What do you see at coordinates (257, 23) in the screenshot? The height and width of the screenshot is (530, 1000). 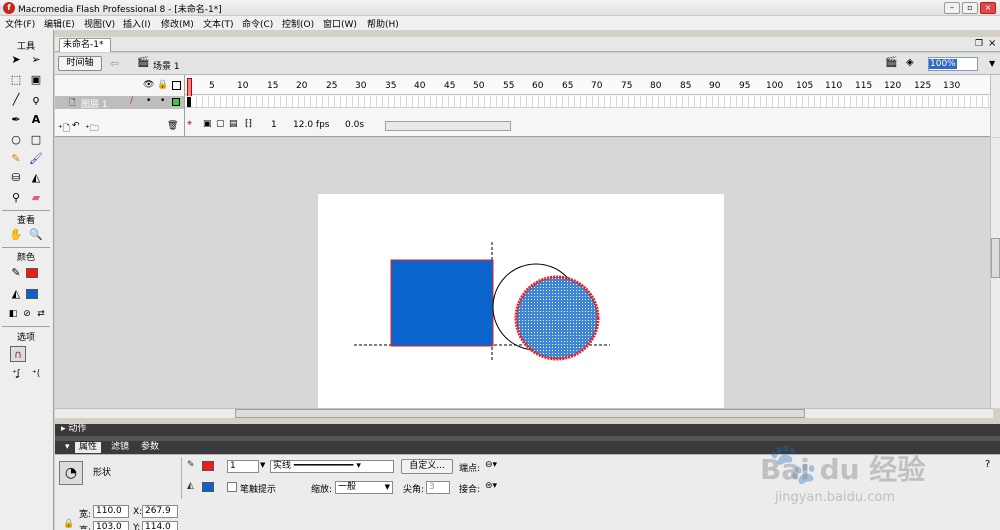 I see `menu-commands: 命令(C)` at bounding box center [257, 23].